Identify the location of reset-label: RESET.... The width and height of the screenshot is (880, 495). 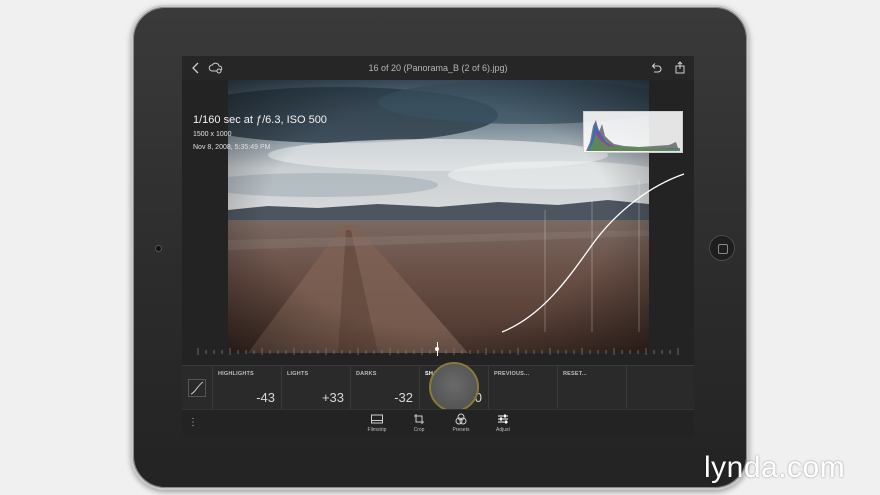
(575, 374).